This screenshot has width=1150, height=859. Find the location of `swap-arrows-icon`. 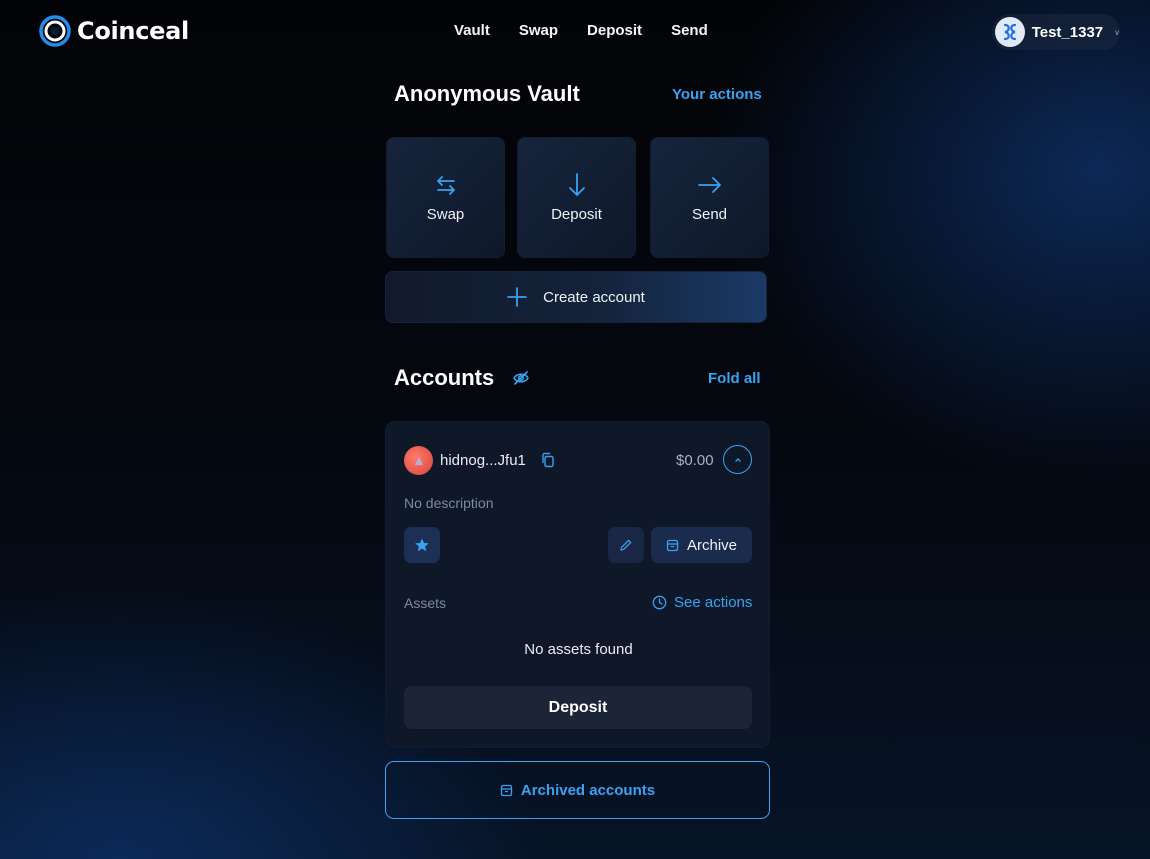

swap-arrows-icon is located at coordinates (445, 185).